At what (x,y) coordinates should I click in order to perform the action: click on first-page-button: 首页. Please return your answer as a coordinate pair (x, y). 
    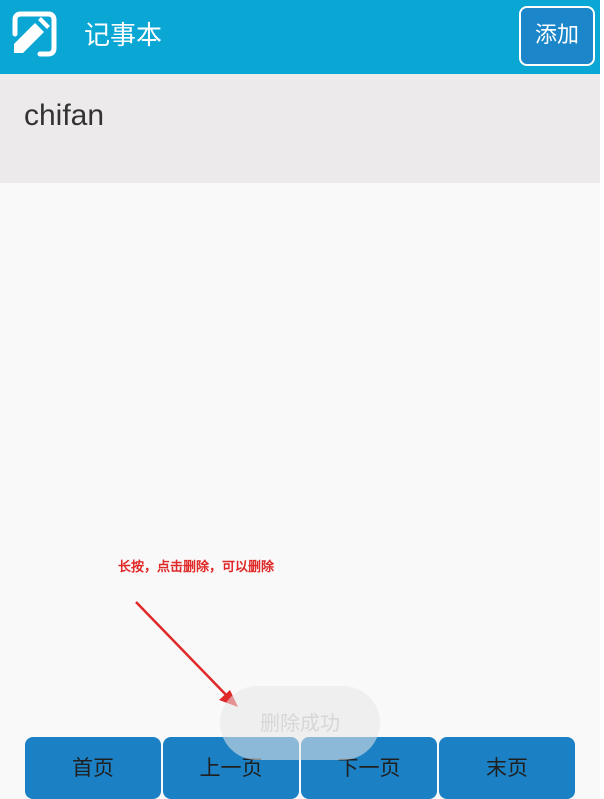
    Looking at the image, I should click on (93, 768).